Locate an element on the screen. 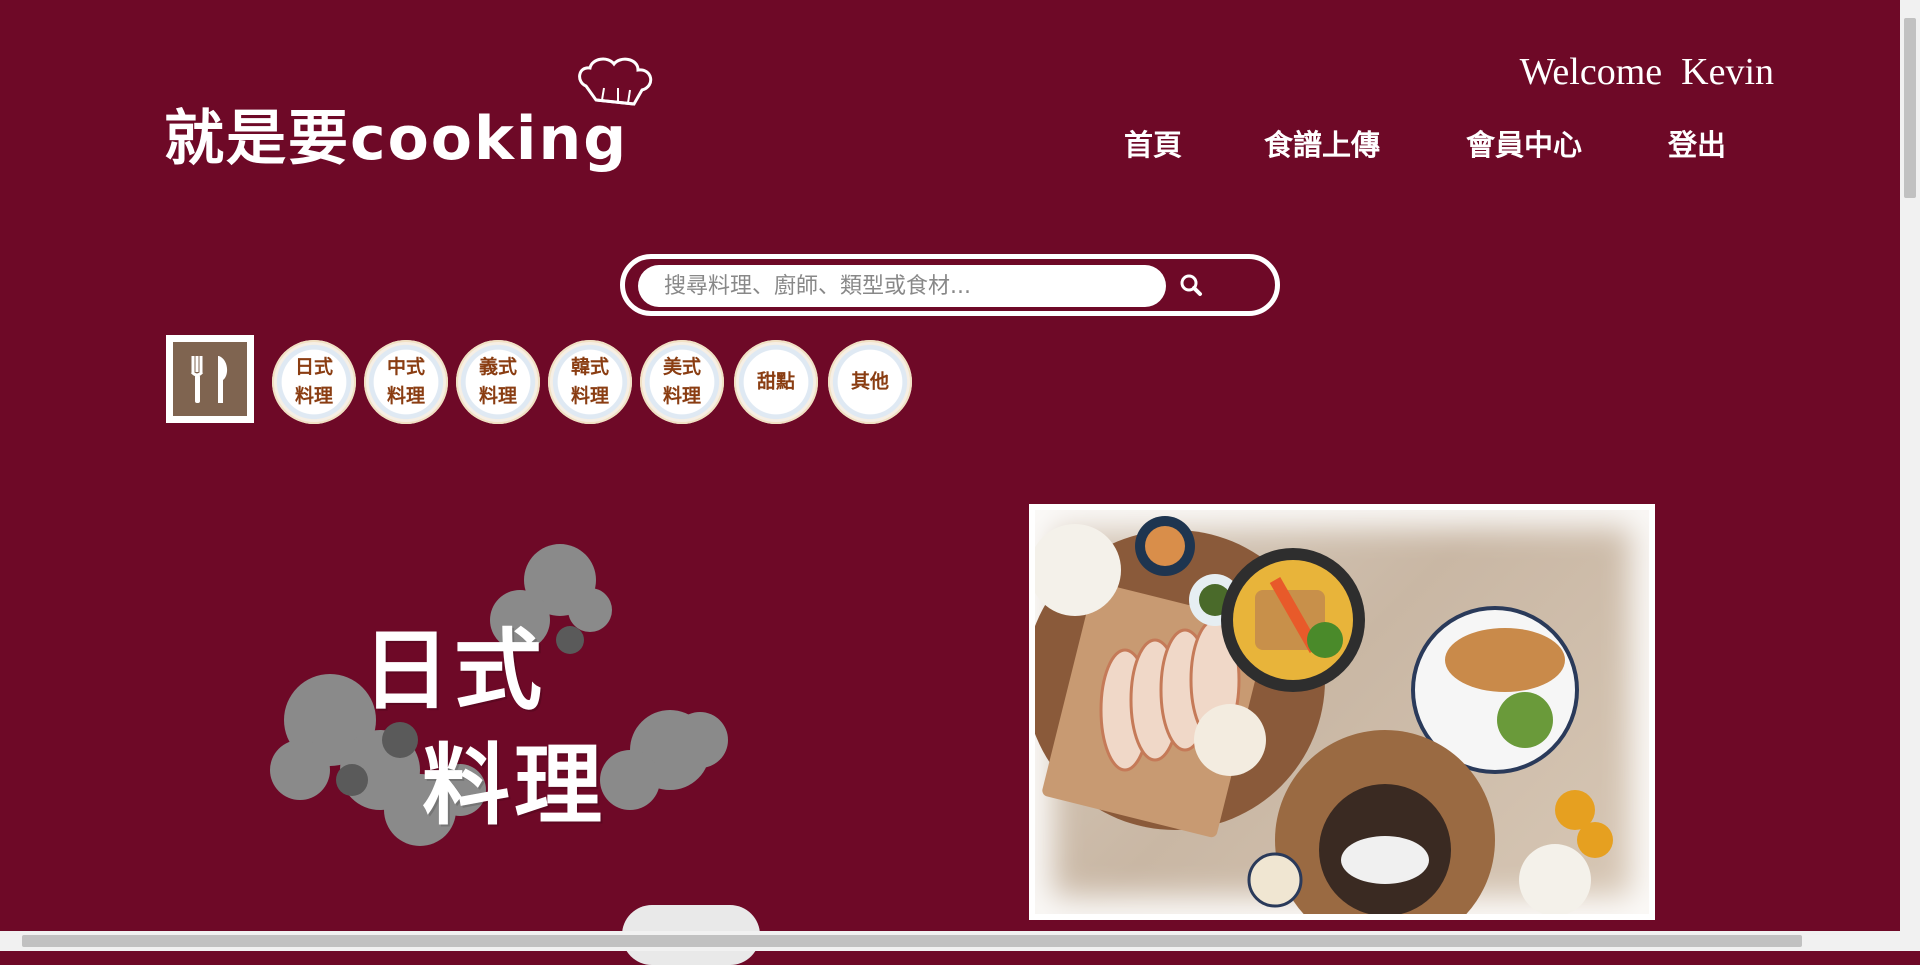 This screenshot has height=965, width=1920. horizontal-scroll-thumb is located at coordinates (912, 941).